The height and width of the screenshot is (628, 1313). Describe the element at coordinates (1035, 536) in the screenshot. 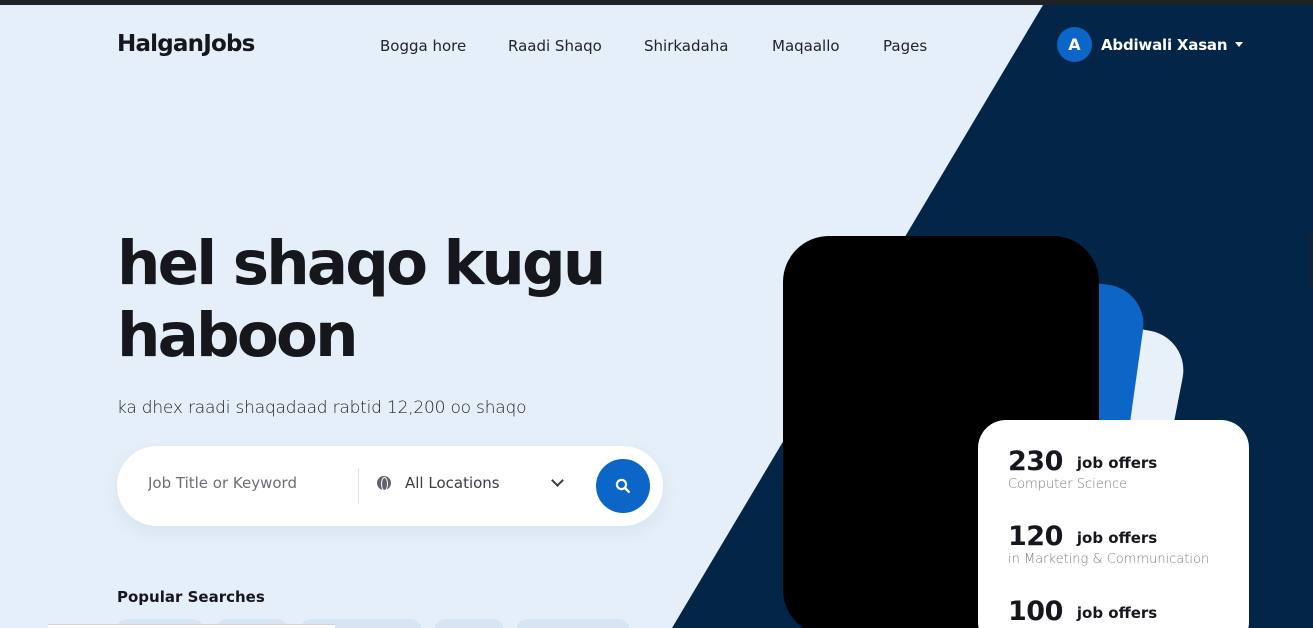

I see `stat-count: 120` at that location.